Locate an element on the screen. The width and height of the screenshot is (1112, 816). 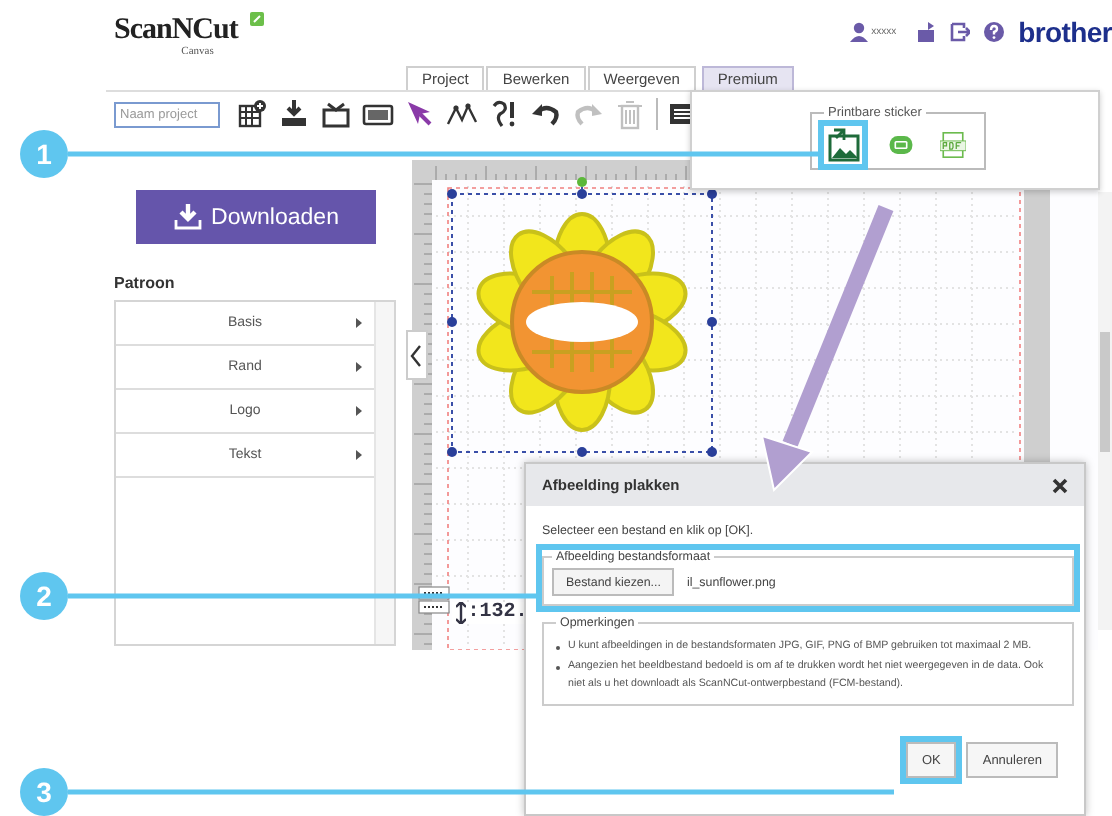
height-icon is located at coordinates (460, 613).